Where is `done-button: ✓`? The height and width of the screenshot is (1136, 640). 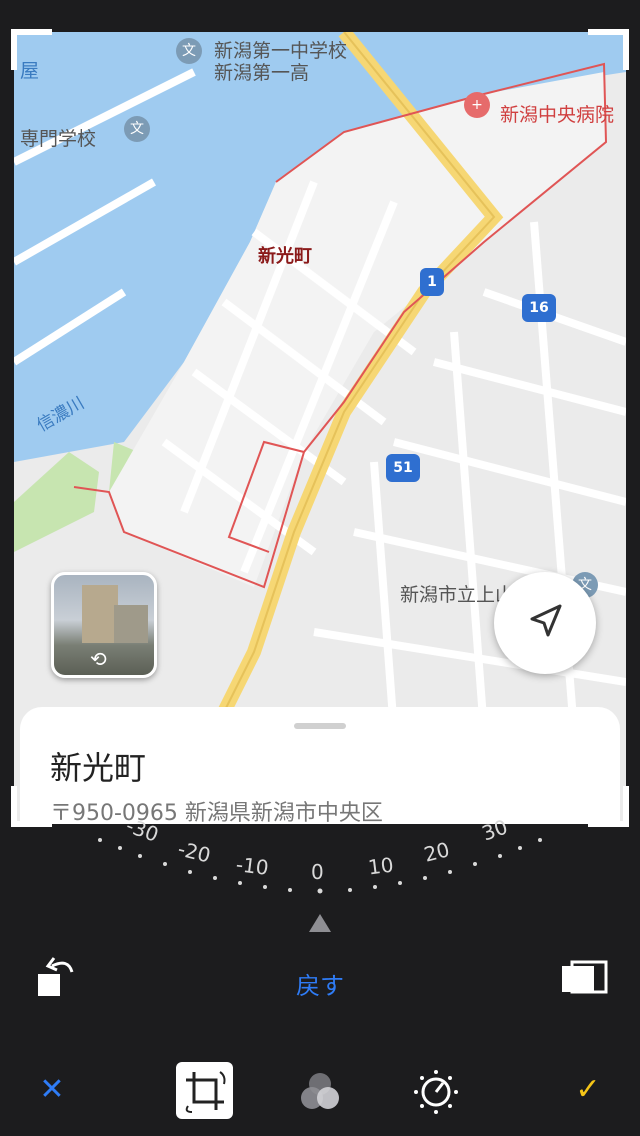 done-button: ✓ is located at coordinates (588, 1090).